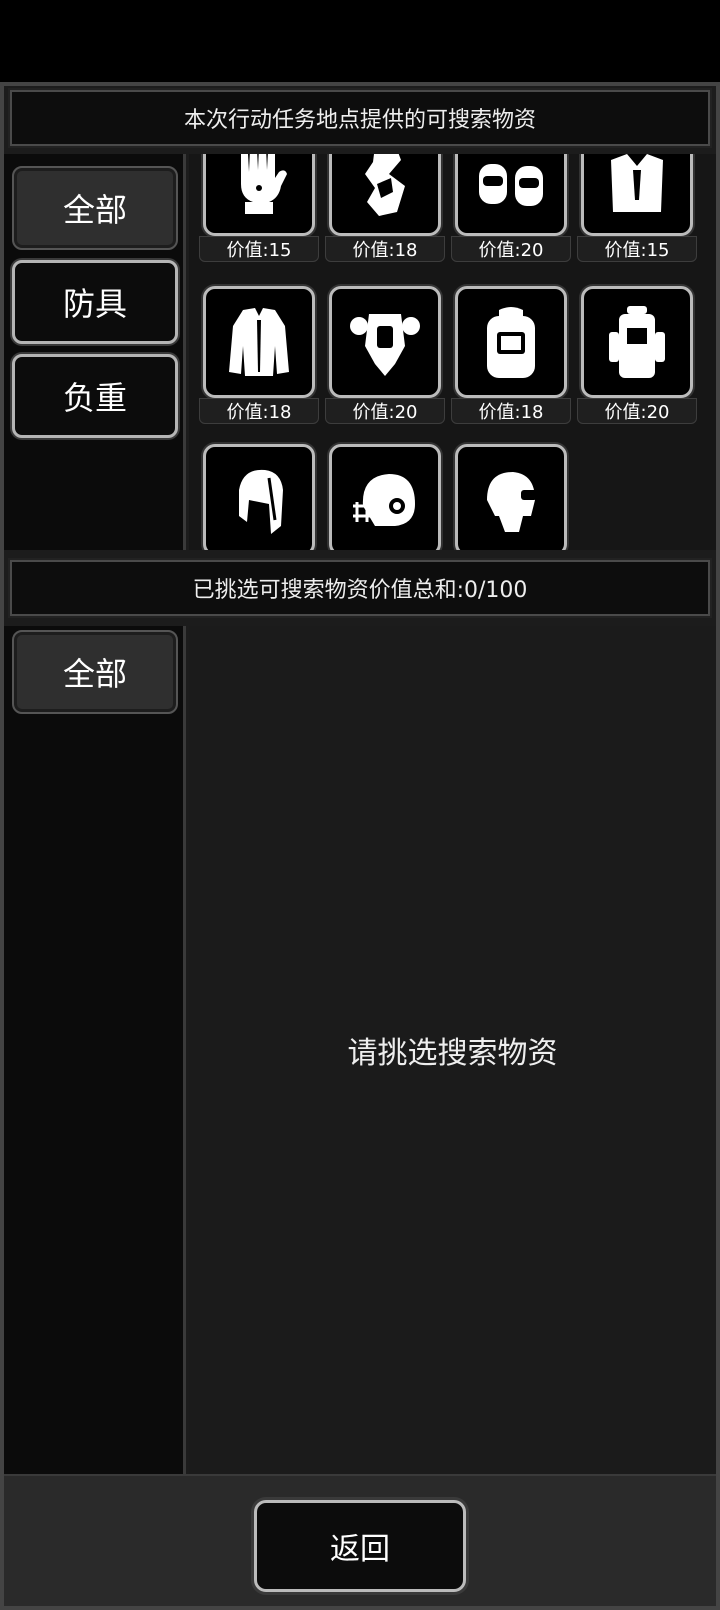 The width and height of the screenshot is (720, 1610). I want to click on backpack-icon, so click(511, 342).